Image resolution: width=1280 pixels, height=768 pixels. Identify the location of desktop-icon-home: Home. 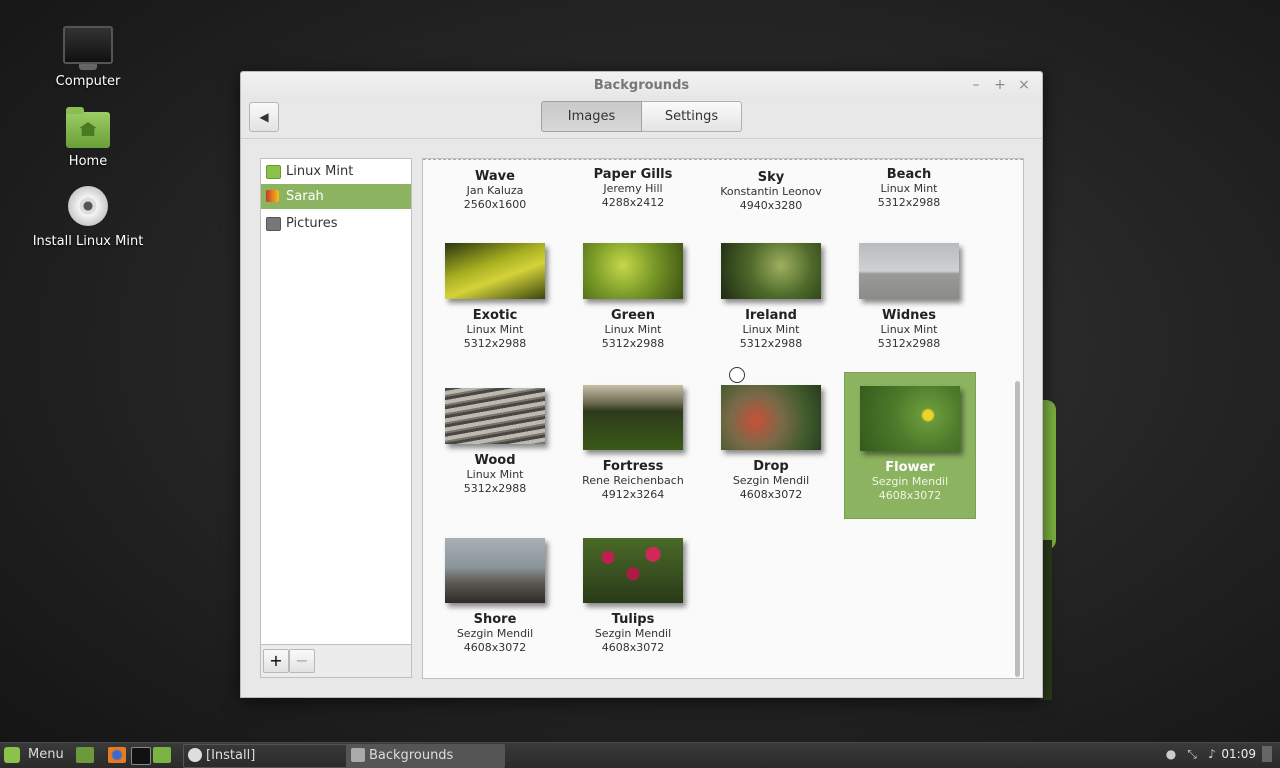
(88, 138).